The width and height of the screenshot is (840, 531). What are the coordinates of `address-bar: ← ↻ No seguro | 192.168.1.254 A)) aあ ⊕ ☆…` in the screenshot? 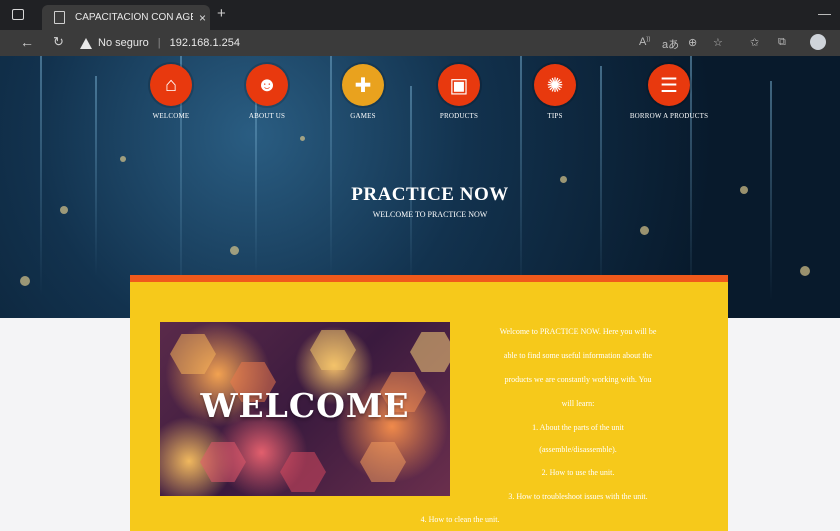 It's located at (420, 43).